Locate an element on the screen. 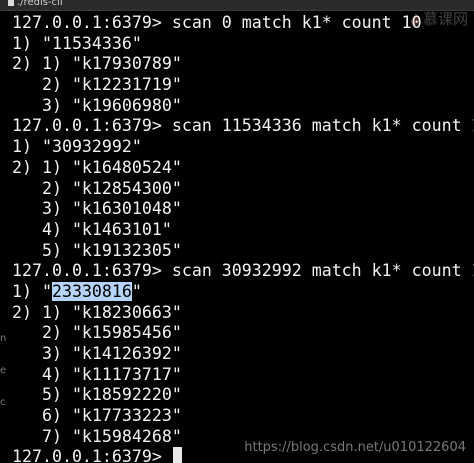 This screenshot has height=463, width=474. terminal-line: 6) "k17733223" is located at coordinates (97, 416).